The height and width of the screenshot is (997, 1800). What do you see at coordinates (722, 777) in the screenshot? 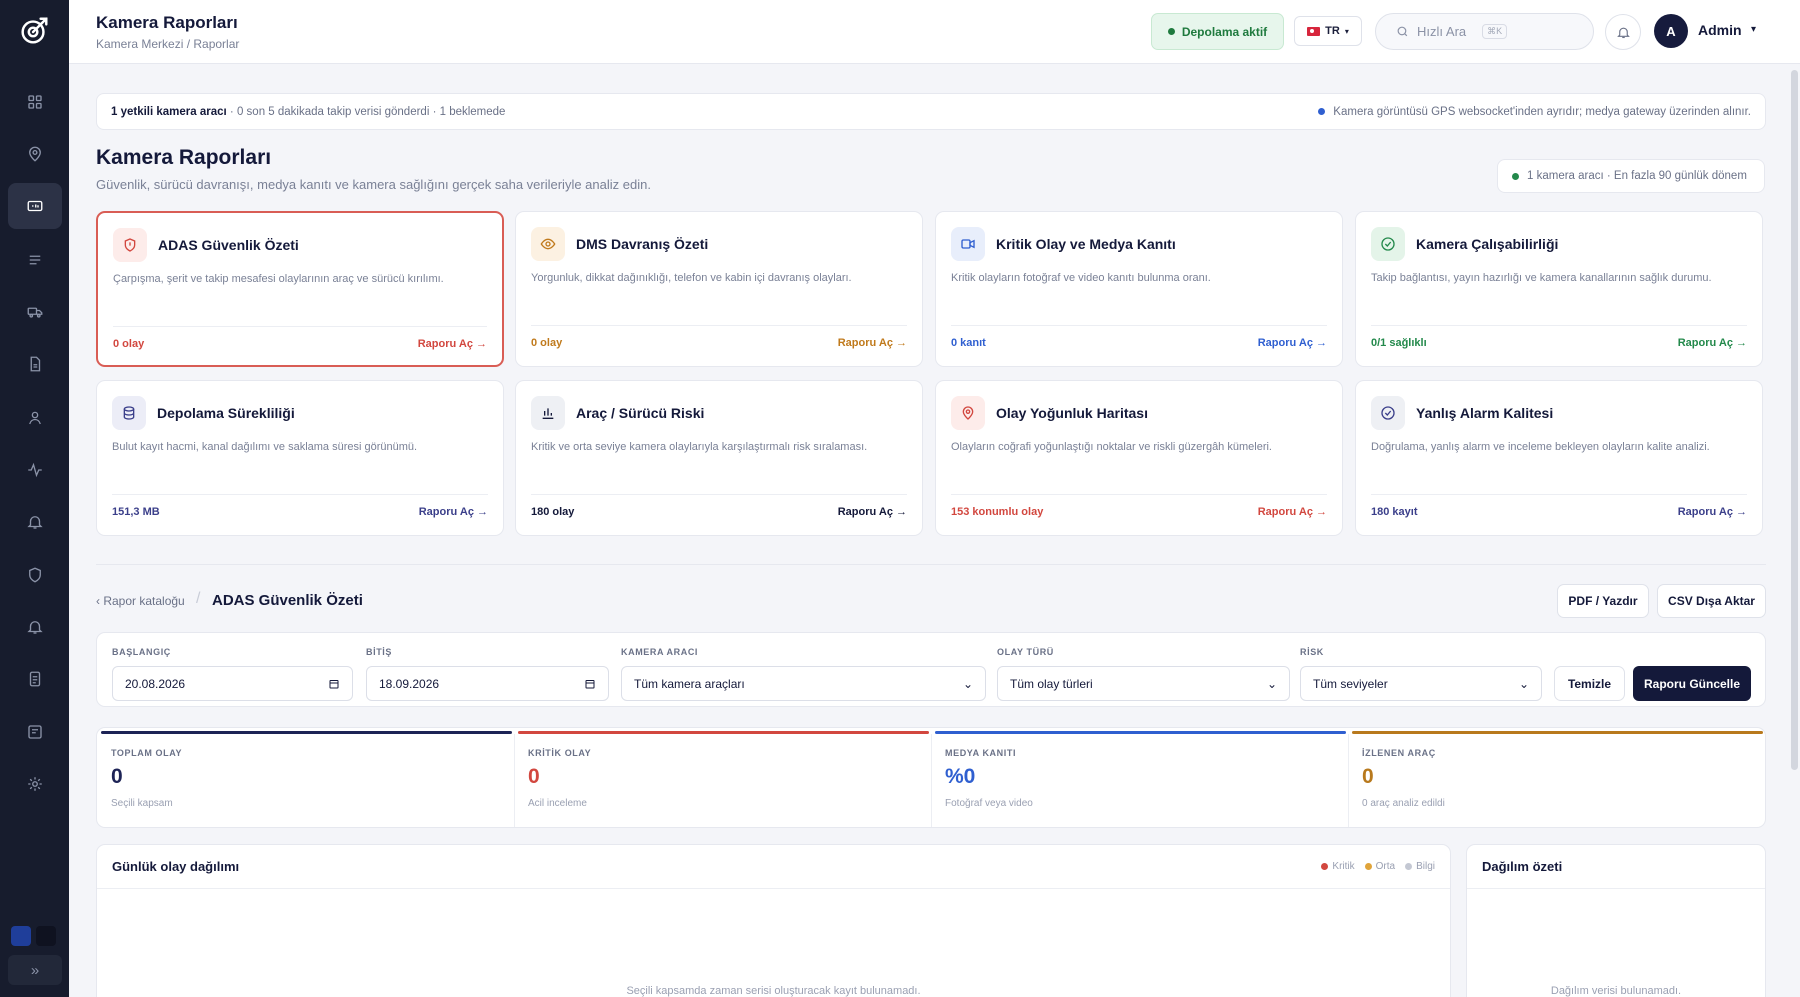
I see `kpi-card: KRİTİK OLAY 0 Acil inceleme` at bounding box center [722, 777].